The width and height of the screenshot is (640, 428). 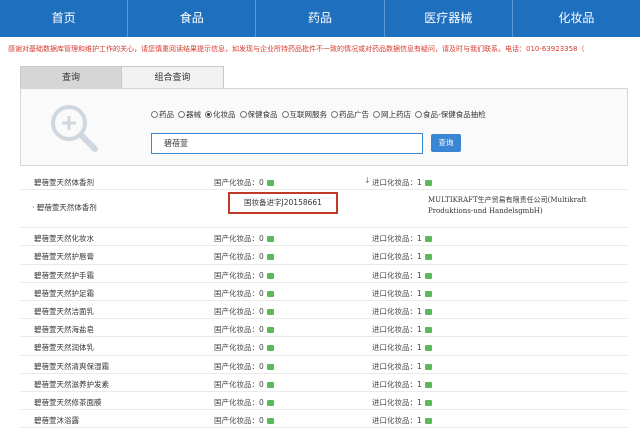 What do you see at coordinates (68, 402) in the screenshot?
I see `product-name: 碧蓓萱天然修茶面膜` at bounding box center [68, 402].